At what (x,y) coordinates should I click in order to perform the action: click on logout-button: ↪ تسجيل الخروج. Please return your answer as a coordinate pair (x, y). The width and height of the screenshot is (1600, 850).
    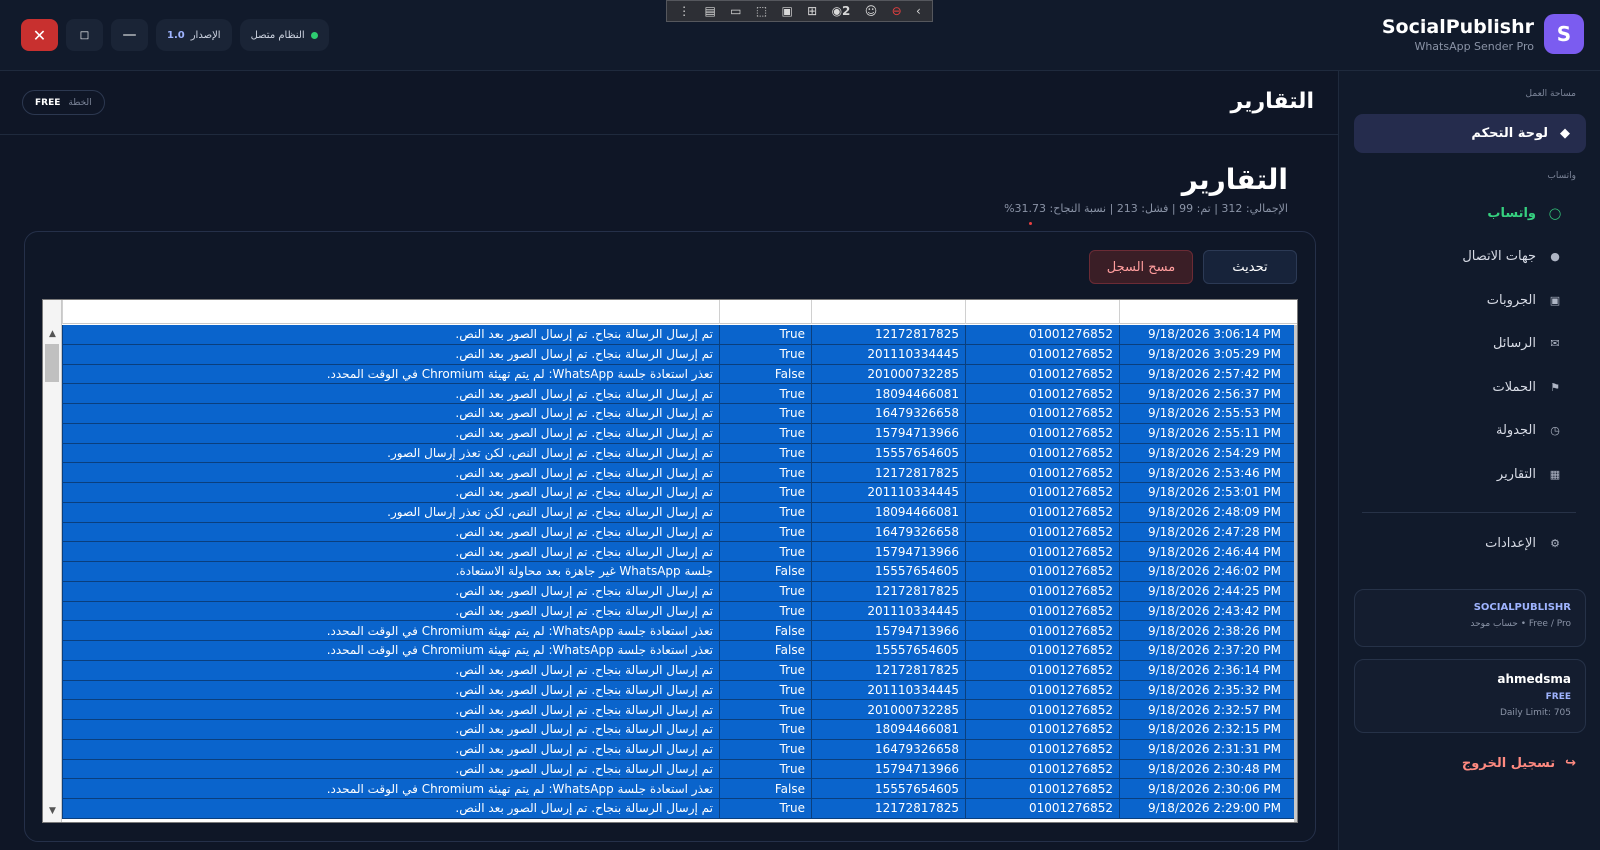
    Looking at the image, I should click on (1519, 763).